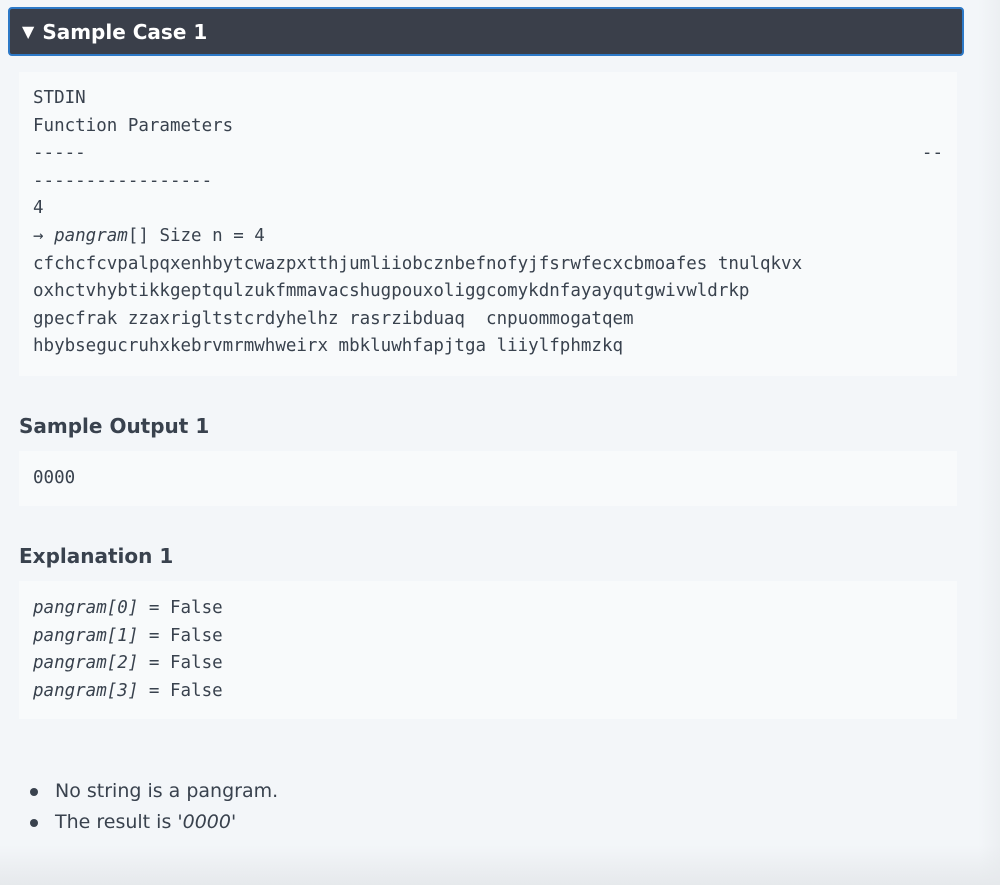  I want to click on bullet-item: The result is '0000', so click(152, 822).